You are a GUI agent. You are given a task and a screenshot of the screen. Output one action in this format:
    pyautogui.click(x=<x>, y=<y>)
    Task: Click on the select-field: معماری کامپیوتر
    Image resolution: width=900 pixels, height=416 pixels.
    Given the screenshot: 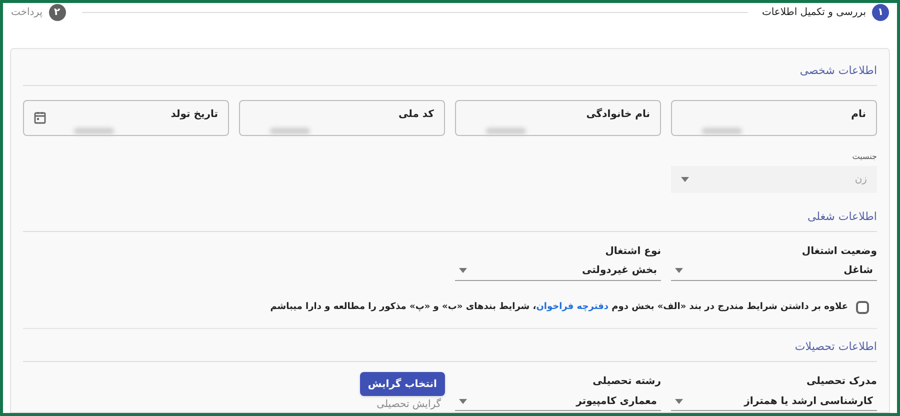 What is the action you would take?
    pyautogui.click(x=558, y=401)
    